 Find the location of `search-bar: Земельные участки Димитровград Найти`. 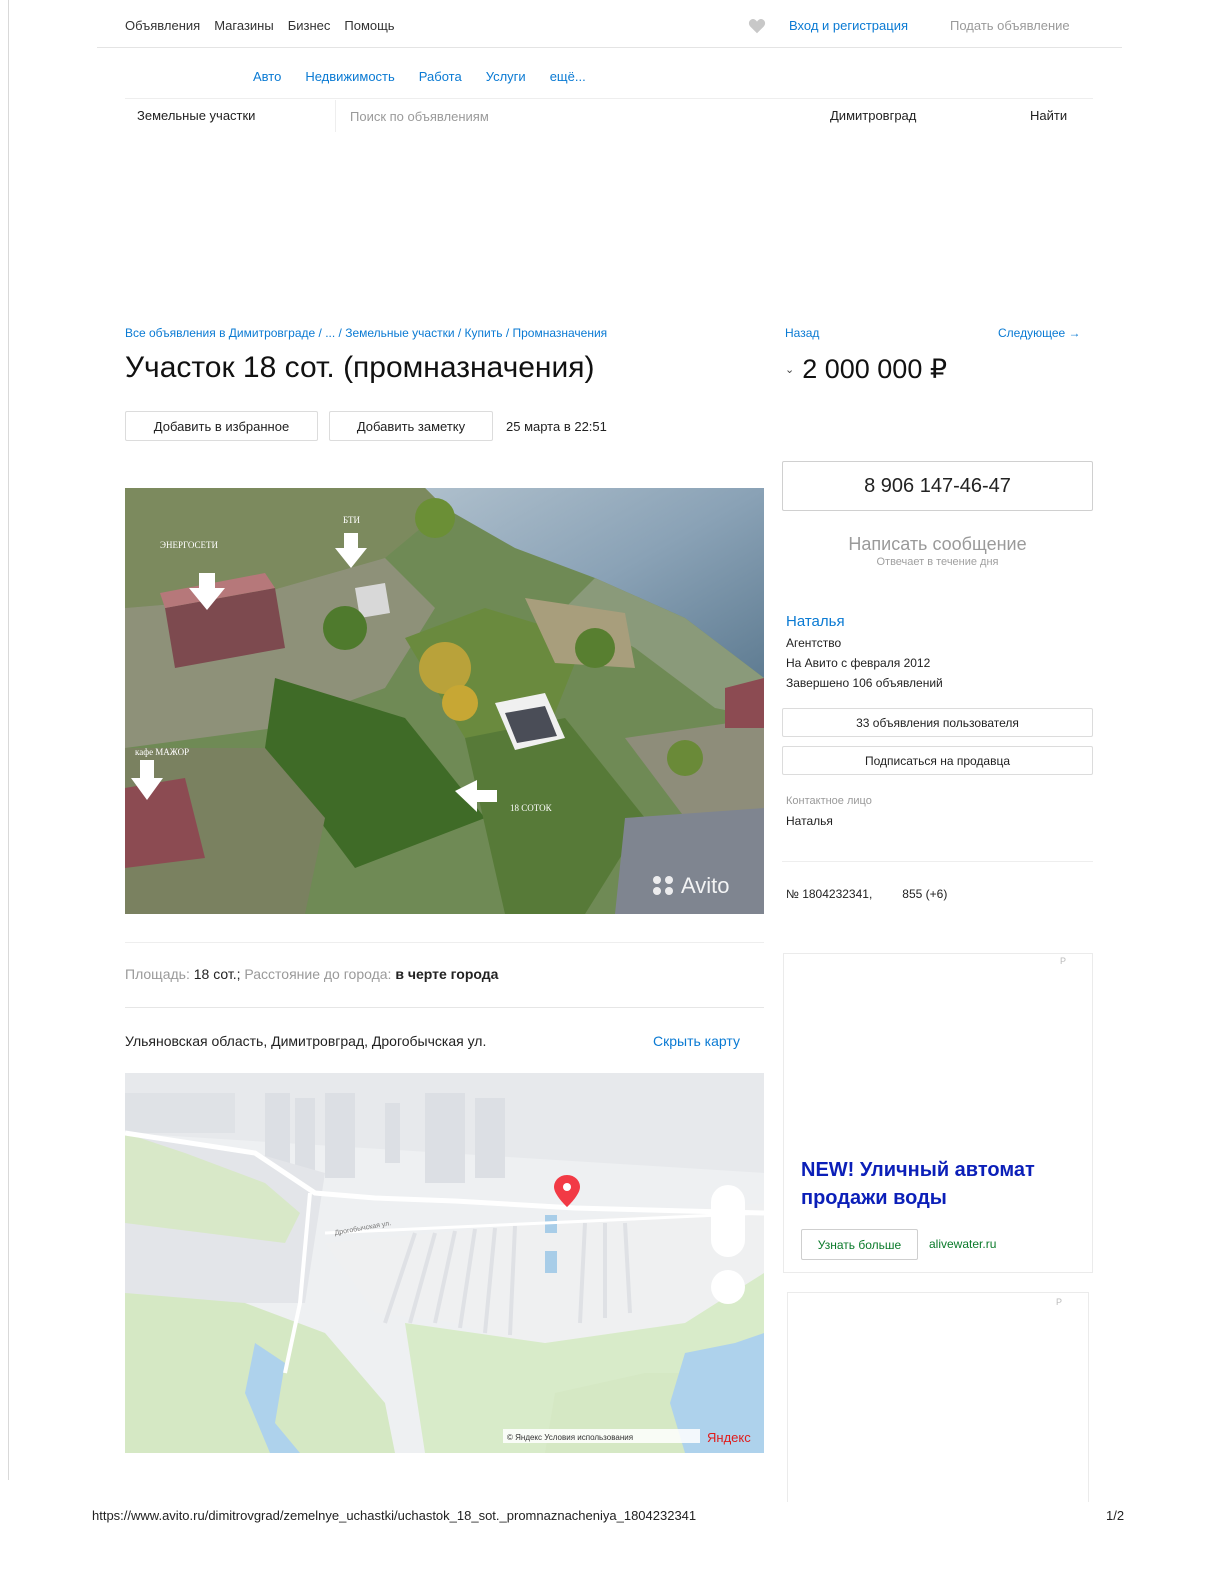

search-bar: Земельные участки Димитровград Найти is located at coordinates (609, 117).